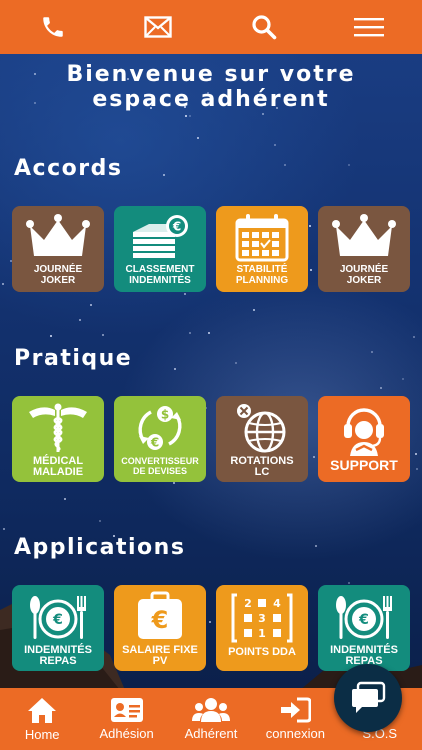 The width and height of the screenshot is (422, 750). I want to click on login-icon, so click(296, 710).